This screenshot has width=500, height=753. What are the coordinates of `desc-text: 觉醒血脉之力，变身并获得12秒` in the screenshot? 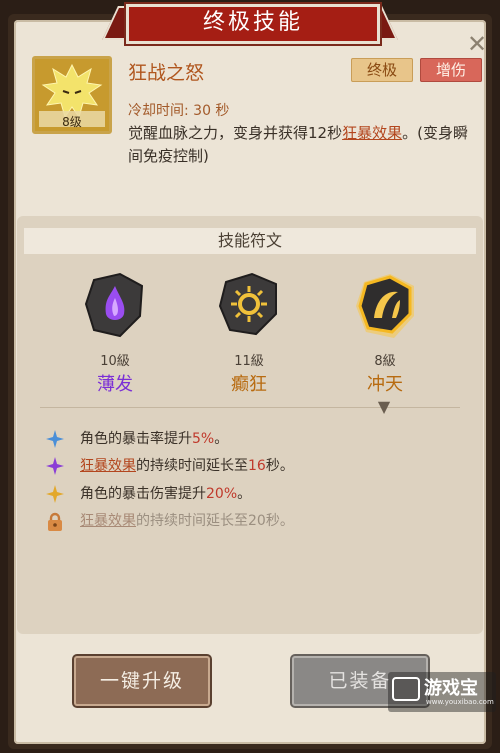 It's located at (235, 133).